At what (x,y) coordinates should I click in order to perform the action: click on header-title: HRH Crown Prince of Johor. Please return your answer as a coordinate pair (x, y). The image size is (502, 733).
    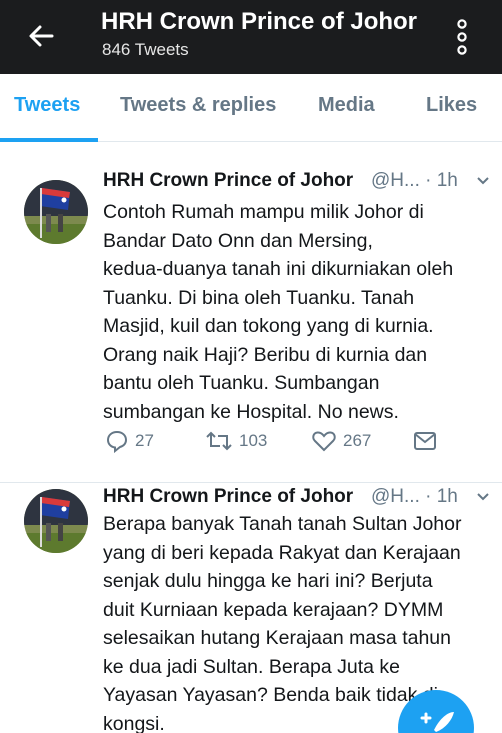
    Looking at the image, I should click on (259, 21).